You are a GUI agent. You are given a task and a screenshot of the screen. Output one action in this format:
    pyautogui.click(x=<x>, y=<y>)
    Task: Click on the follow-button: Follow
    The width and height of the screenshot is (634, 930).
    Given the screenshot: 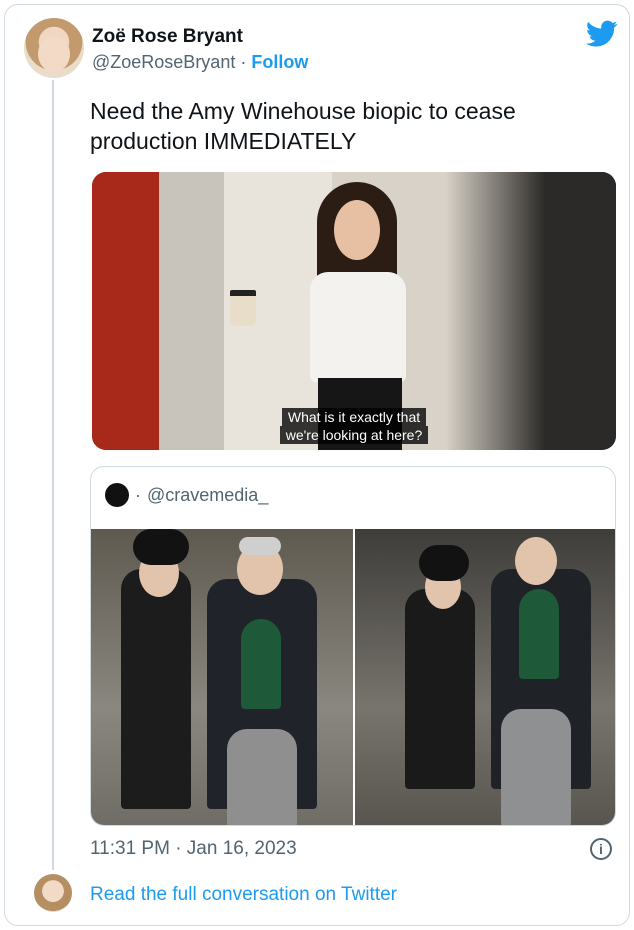 What is the action you would take?
    pyautogui.click(x=279, y=62)
    